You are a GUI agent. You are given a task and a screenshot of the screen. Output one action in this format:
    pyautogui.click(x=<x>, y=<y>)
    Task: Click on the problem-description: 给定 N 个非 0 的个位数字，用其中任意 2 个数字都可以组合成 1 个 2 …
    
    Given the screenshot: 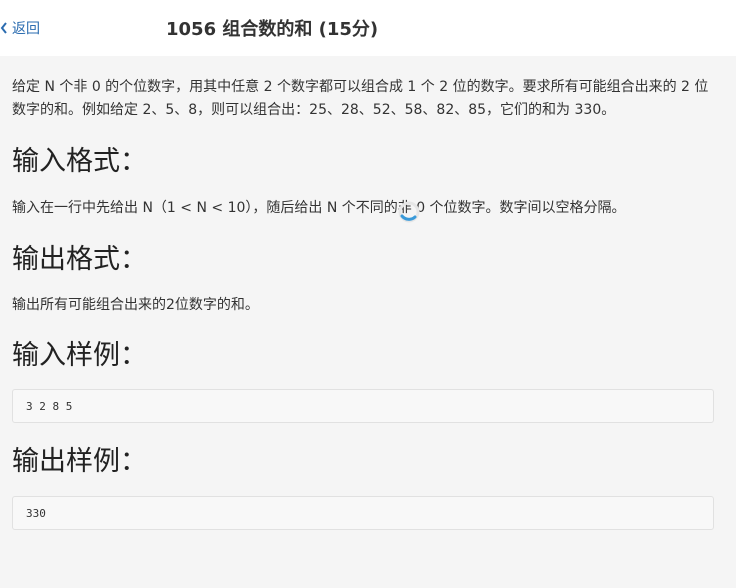 What is the action you would take?
    pyautogui.click(x=360, y=98)
    